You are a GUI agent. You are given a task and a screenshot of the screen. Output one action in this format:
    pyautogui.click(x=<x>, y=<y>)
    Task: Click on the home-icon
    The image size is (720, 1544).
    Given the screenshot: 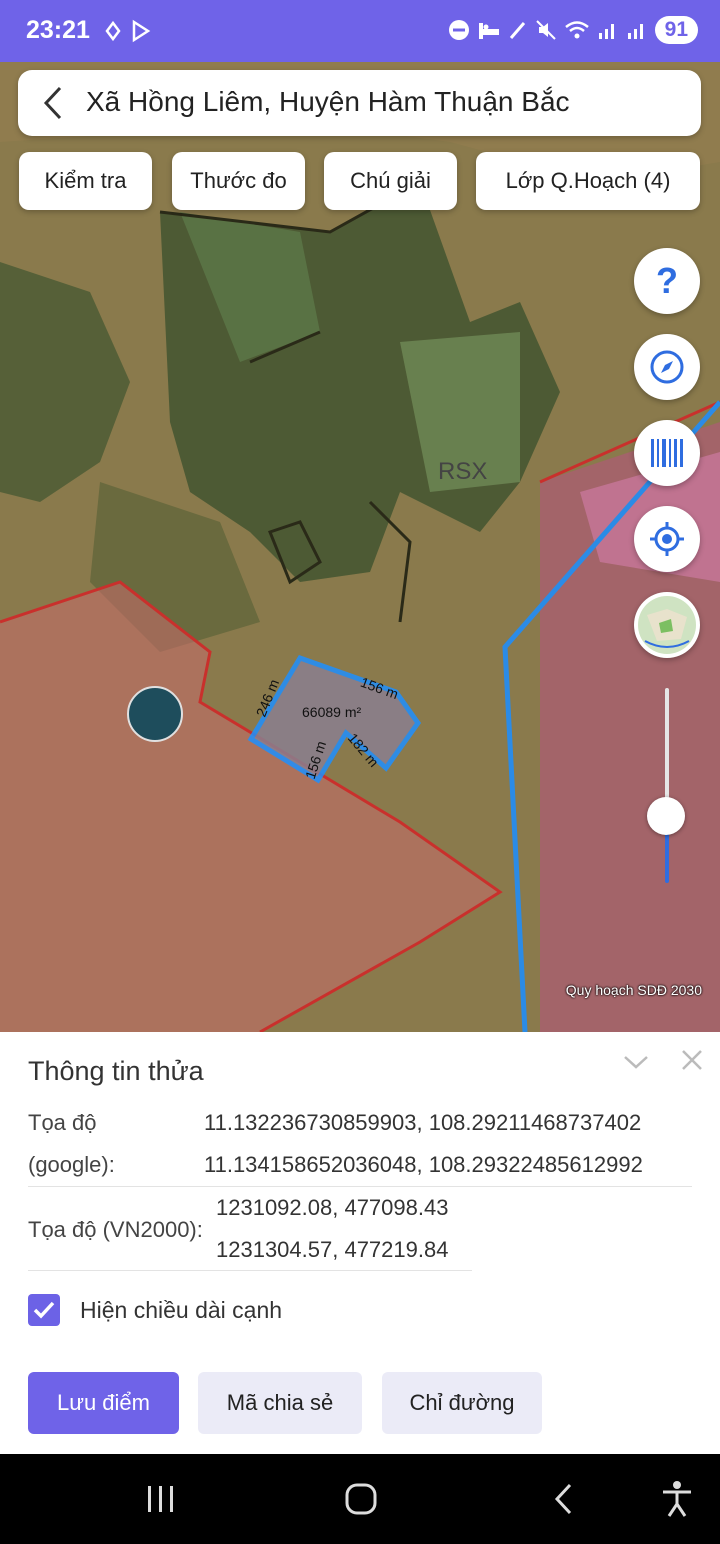 What is the action you would take?
    pyautogui.click(x=361, y=1499)
    